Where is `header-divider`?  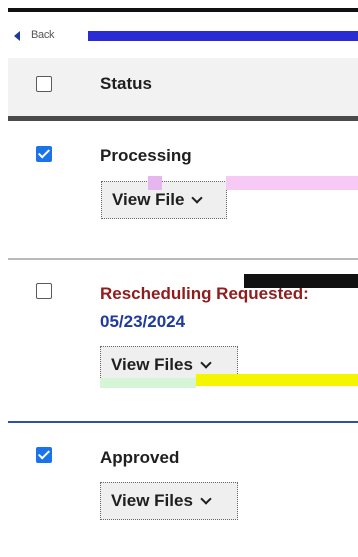
header-divider is located at coordinates (183, 118).